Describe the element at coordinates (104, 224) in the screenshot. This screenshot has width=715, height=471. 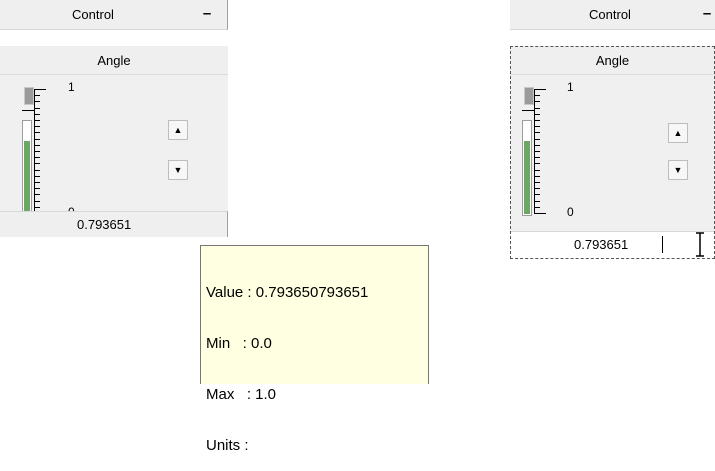
I see `value-text: 0.793651` at that location.